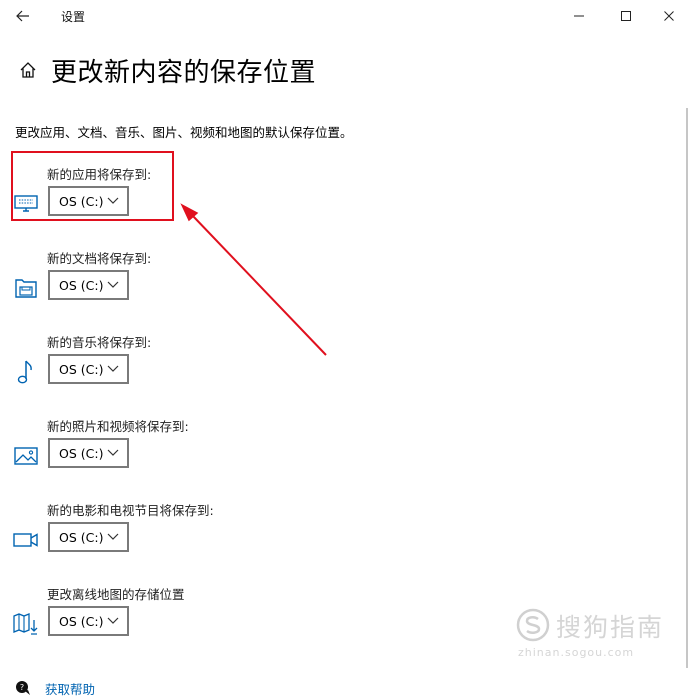 Image resolution: width=692 pixels, height=698 pixels. I want to click on help-chat-icon: ?, so click(24, 688).